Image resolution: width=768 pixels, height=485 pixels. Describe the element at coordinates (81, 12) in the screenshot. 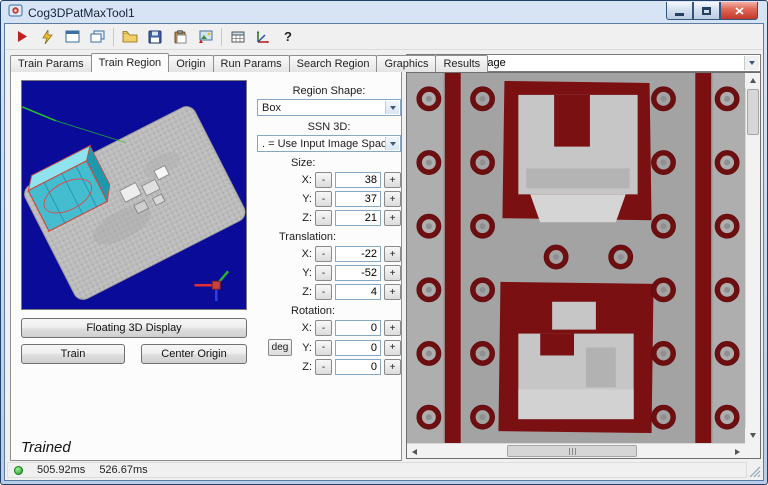

I see `window-title: Cog3DPatMaxTool1` at that location.